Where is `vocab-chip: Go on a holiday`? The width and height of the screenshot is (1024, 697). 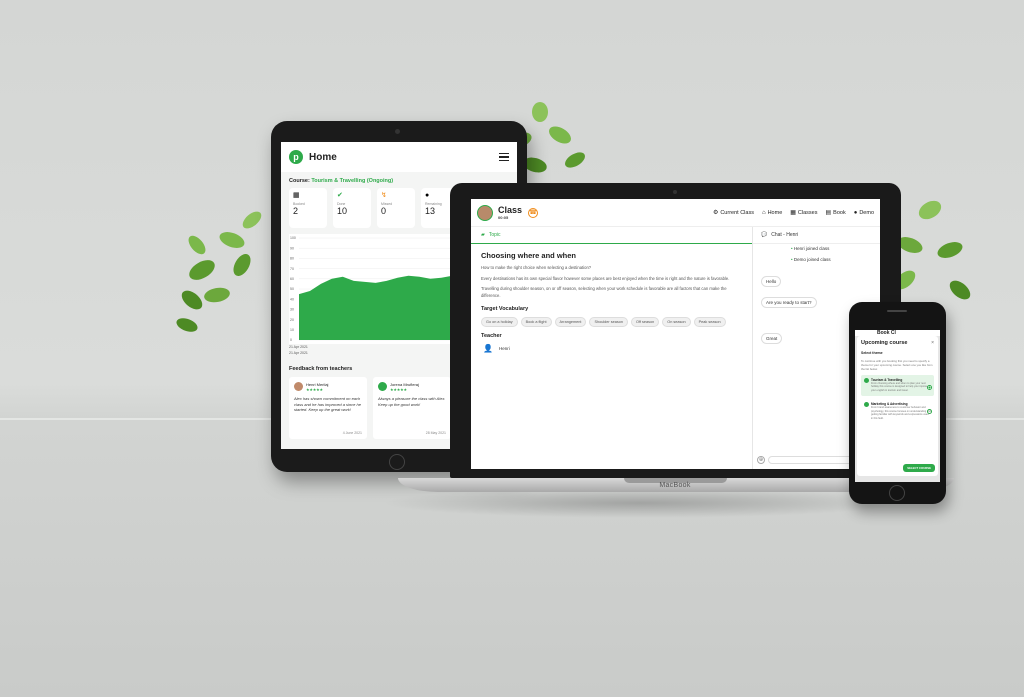
vocab-chip: Go on a holiday is located at coordinates (499, 321).